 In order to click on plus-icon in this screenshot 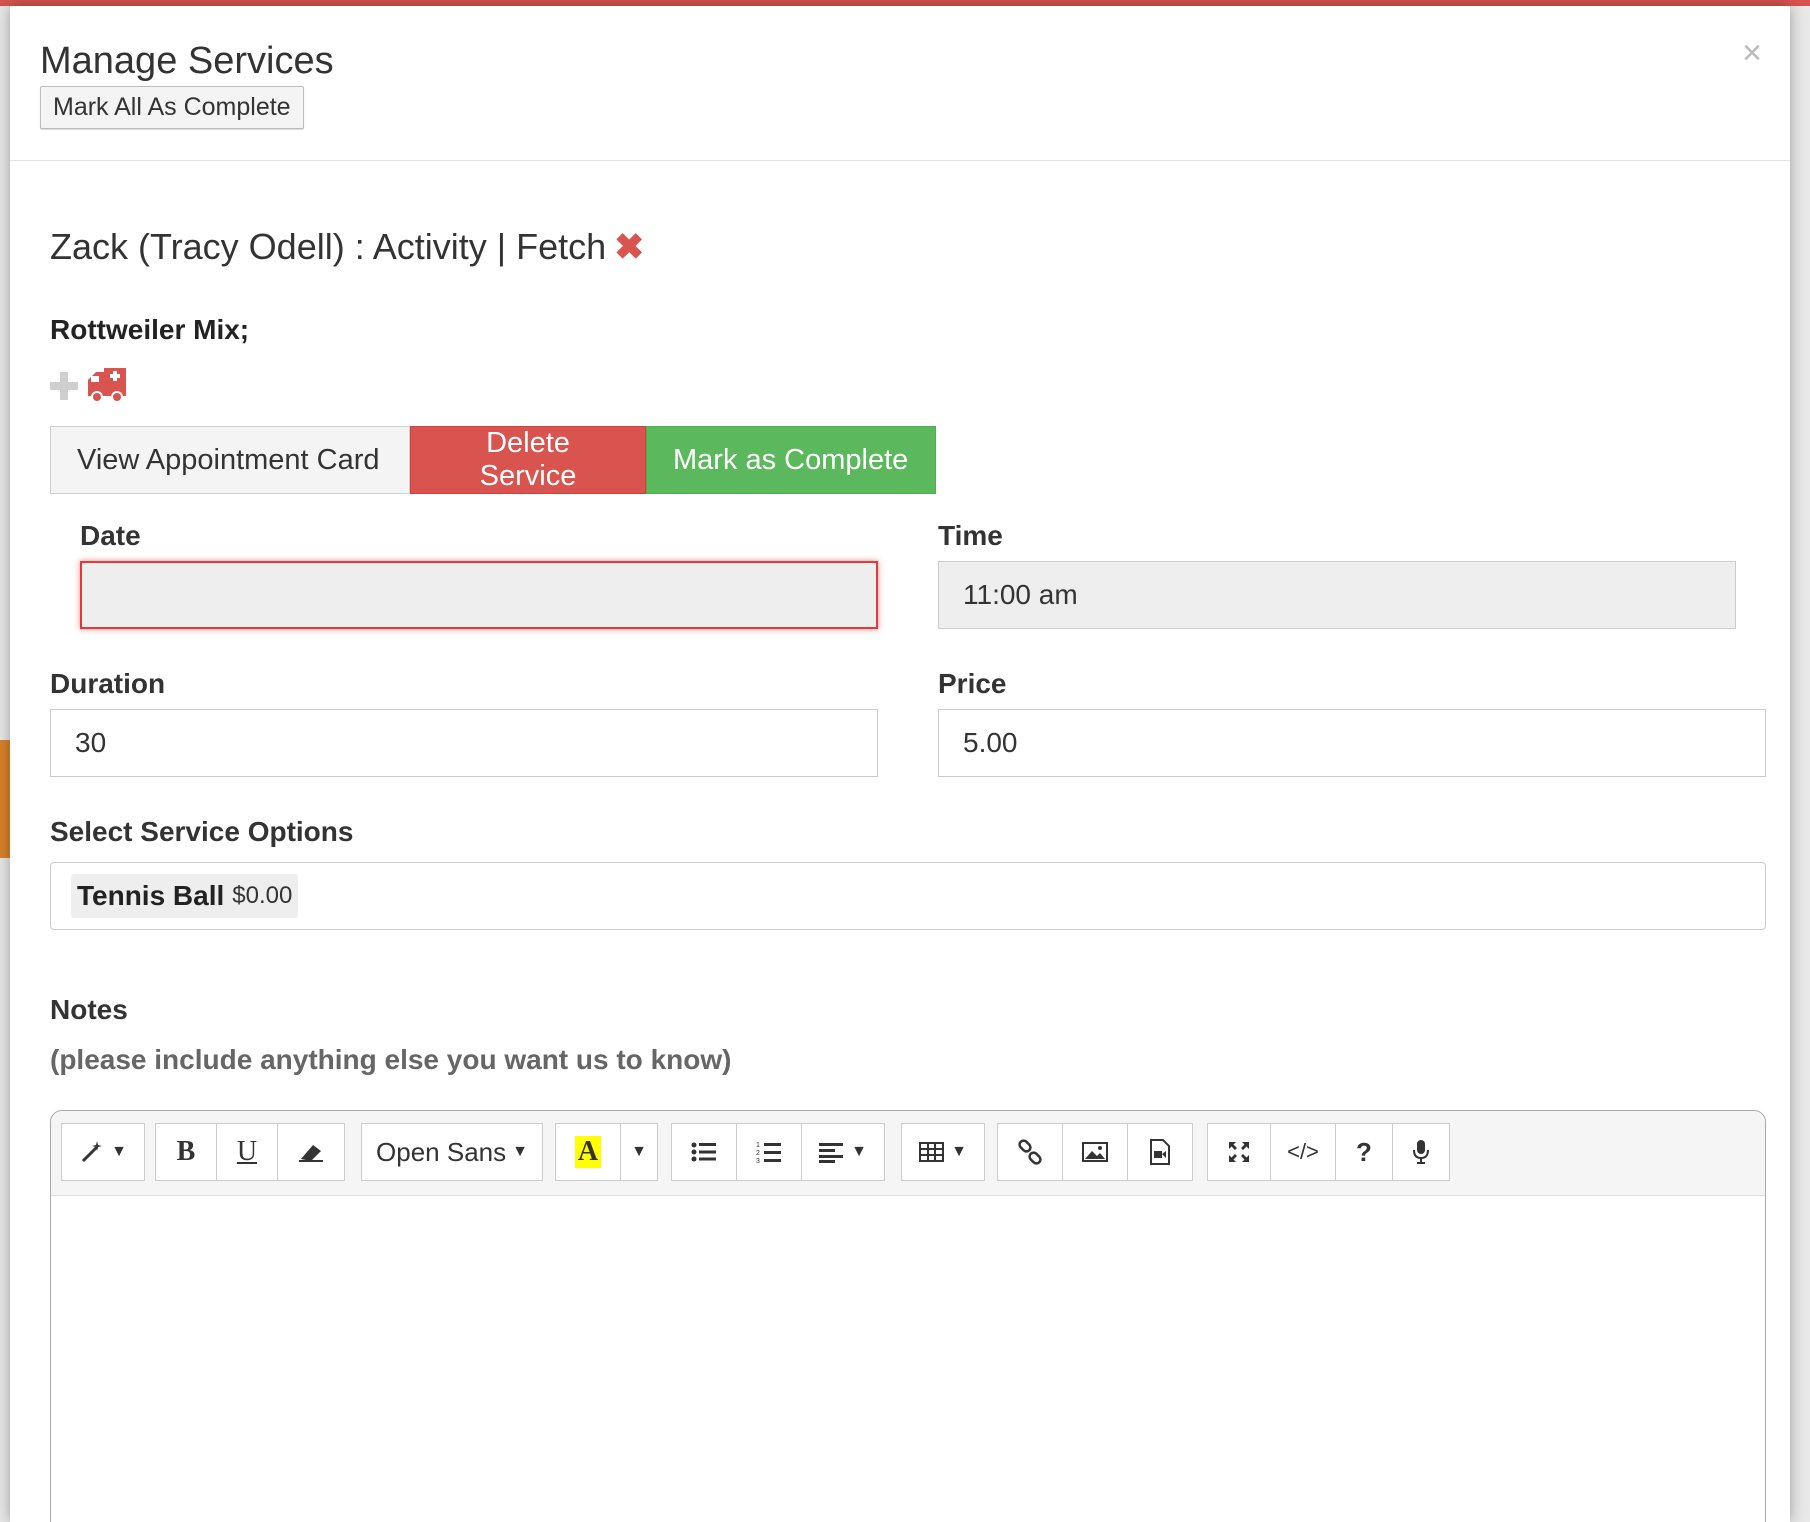, I will do `click(64, 386)`.